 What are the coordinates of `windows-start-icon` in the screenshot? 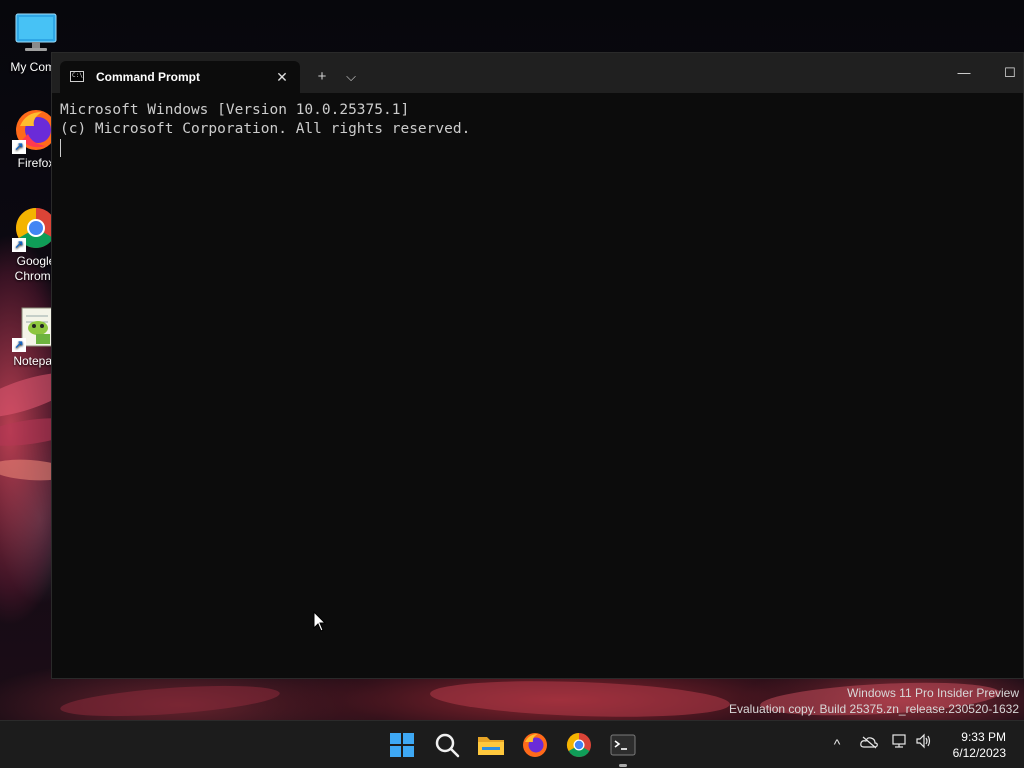 It's located at (402, 745).